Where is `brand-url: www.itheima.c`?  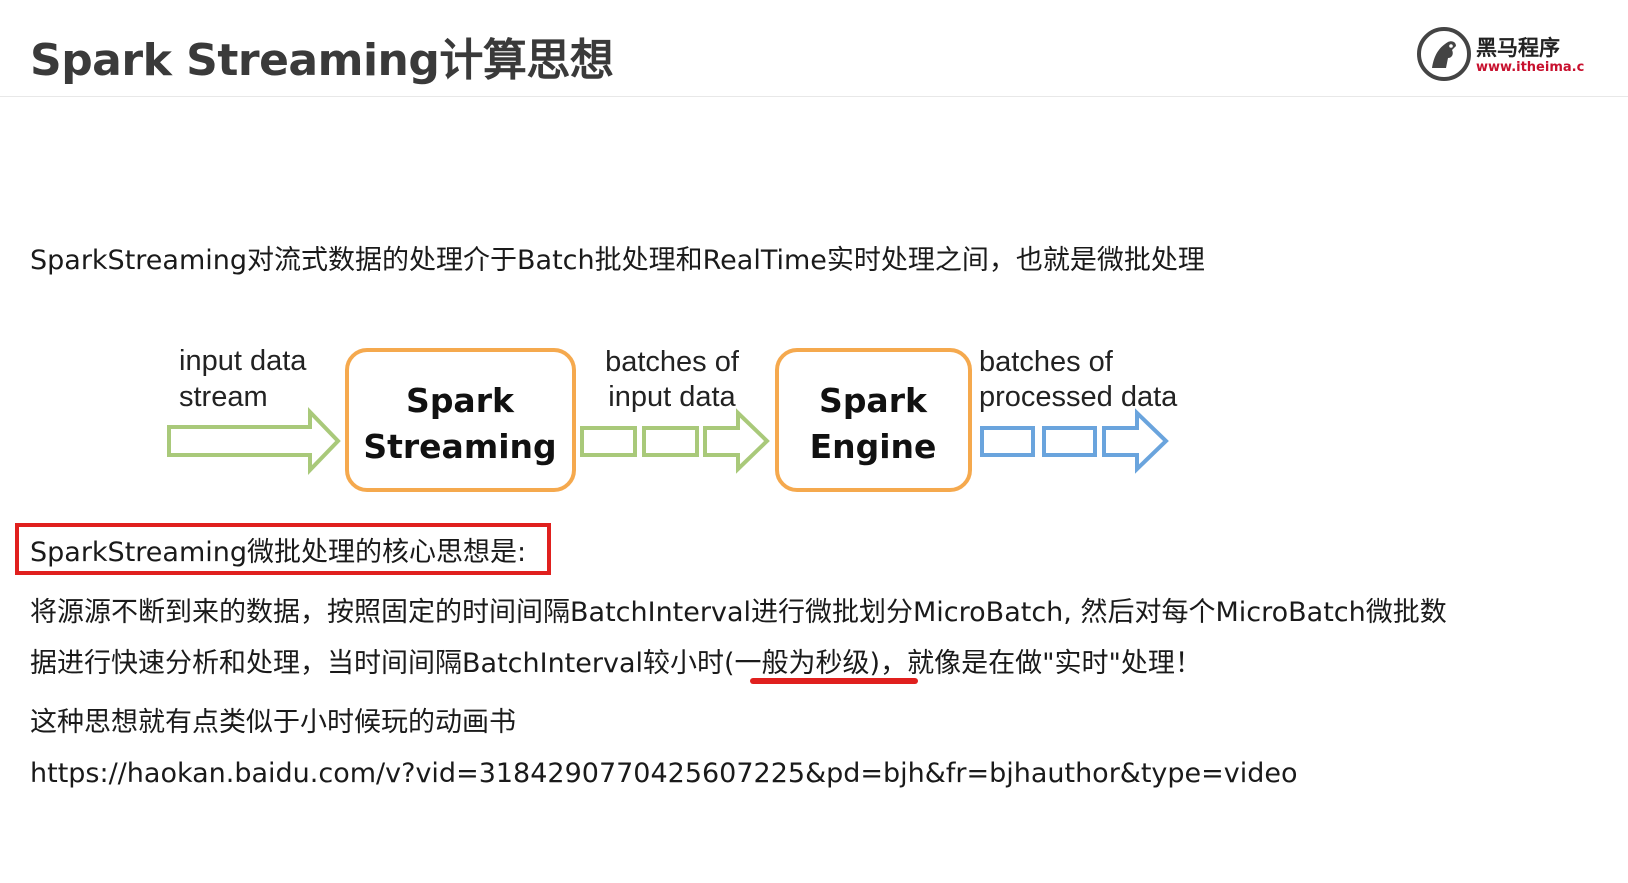 brand-url: www.itheima.c is located at coordinates (1530, 67).